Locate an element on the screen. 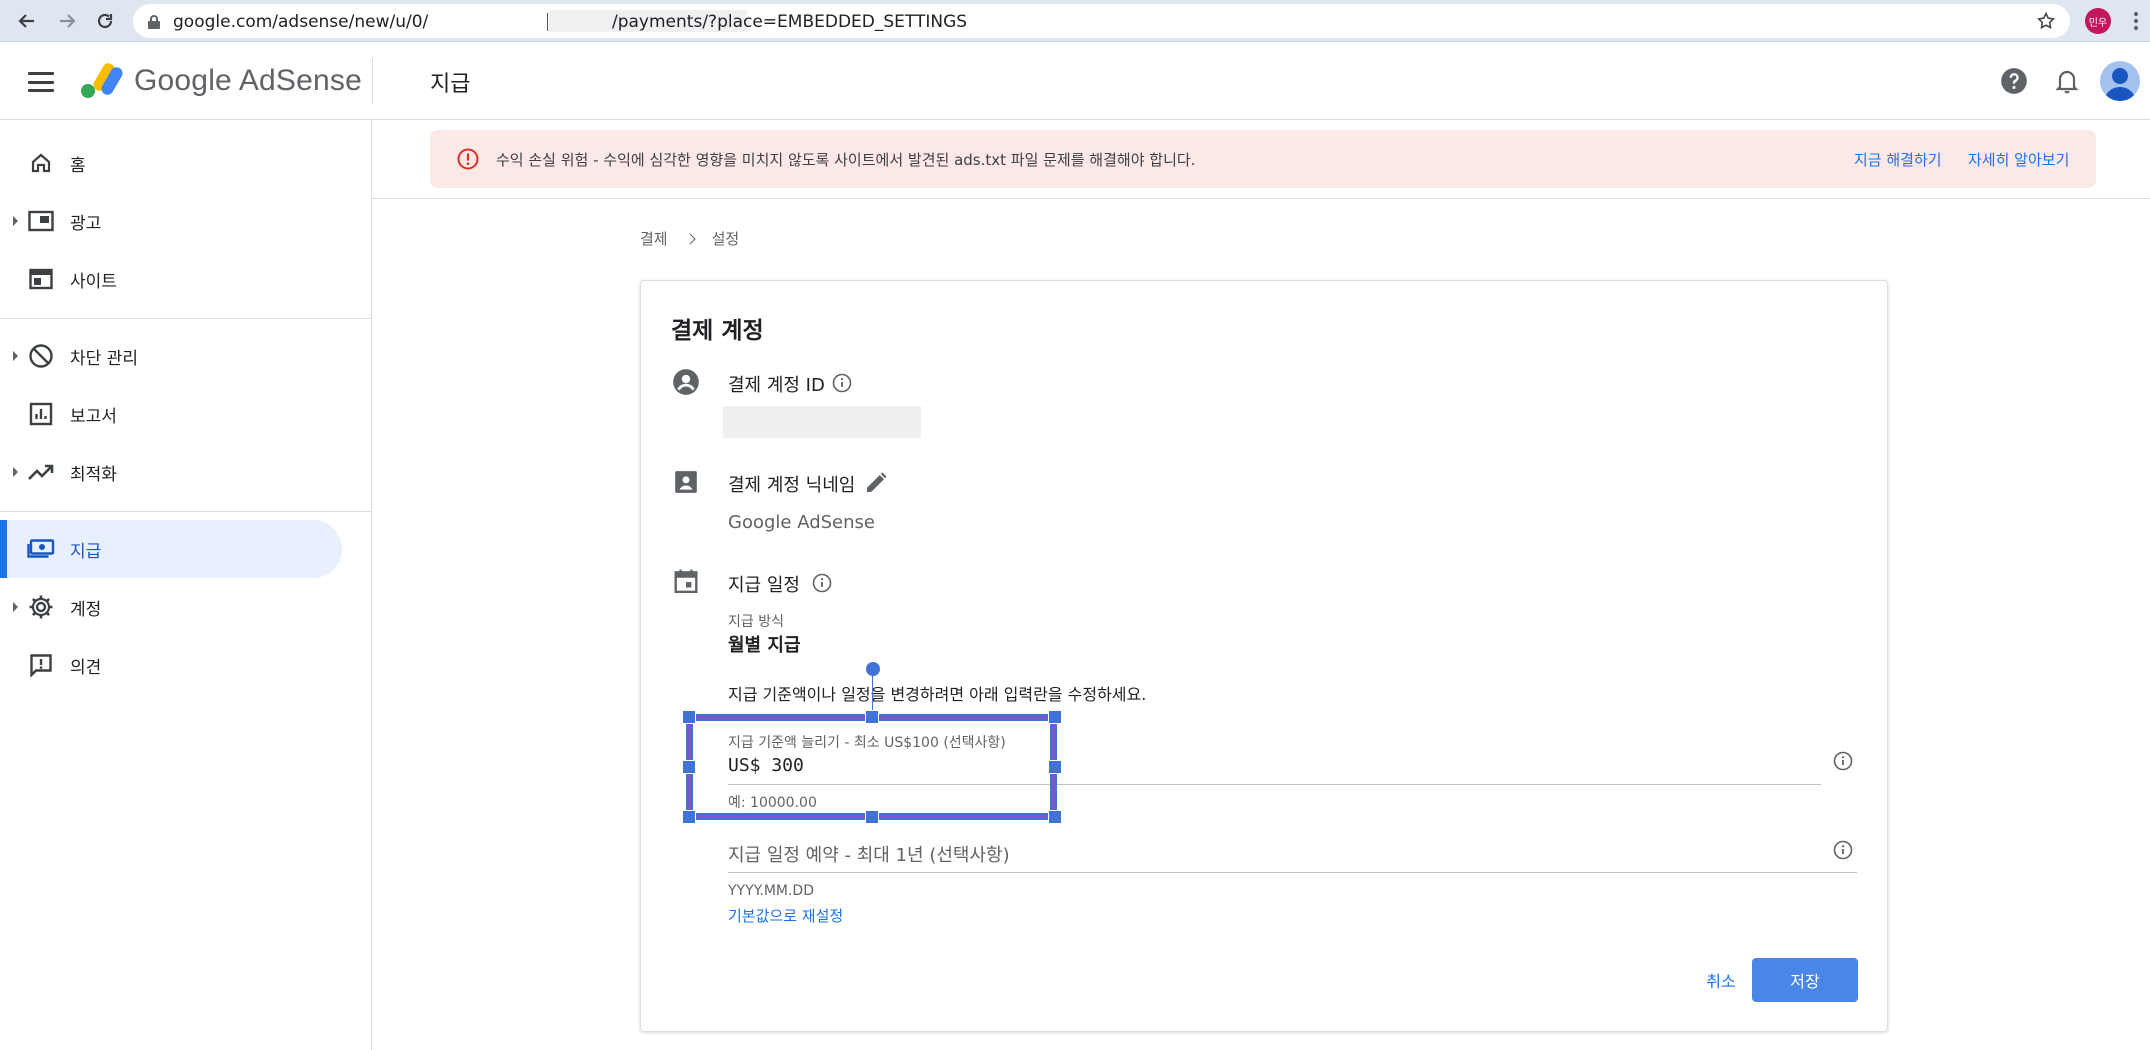  payment-method-value: 월별 지급 is located at coordinates (764, 645).